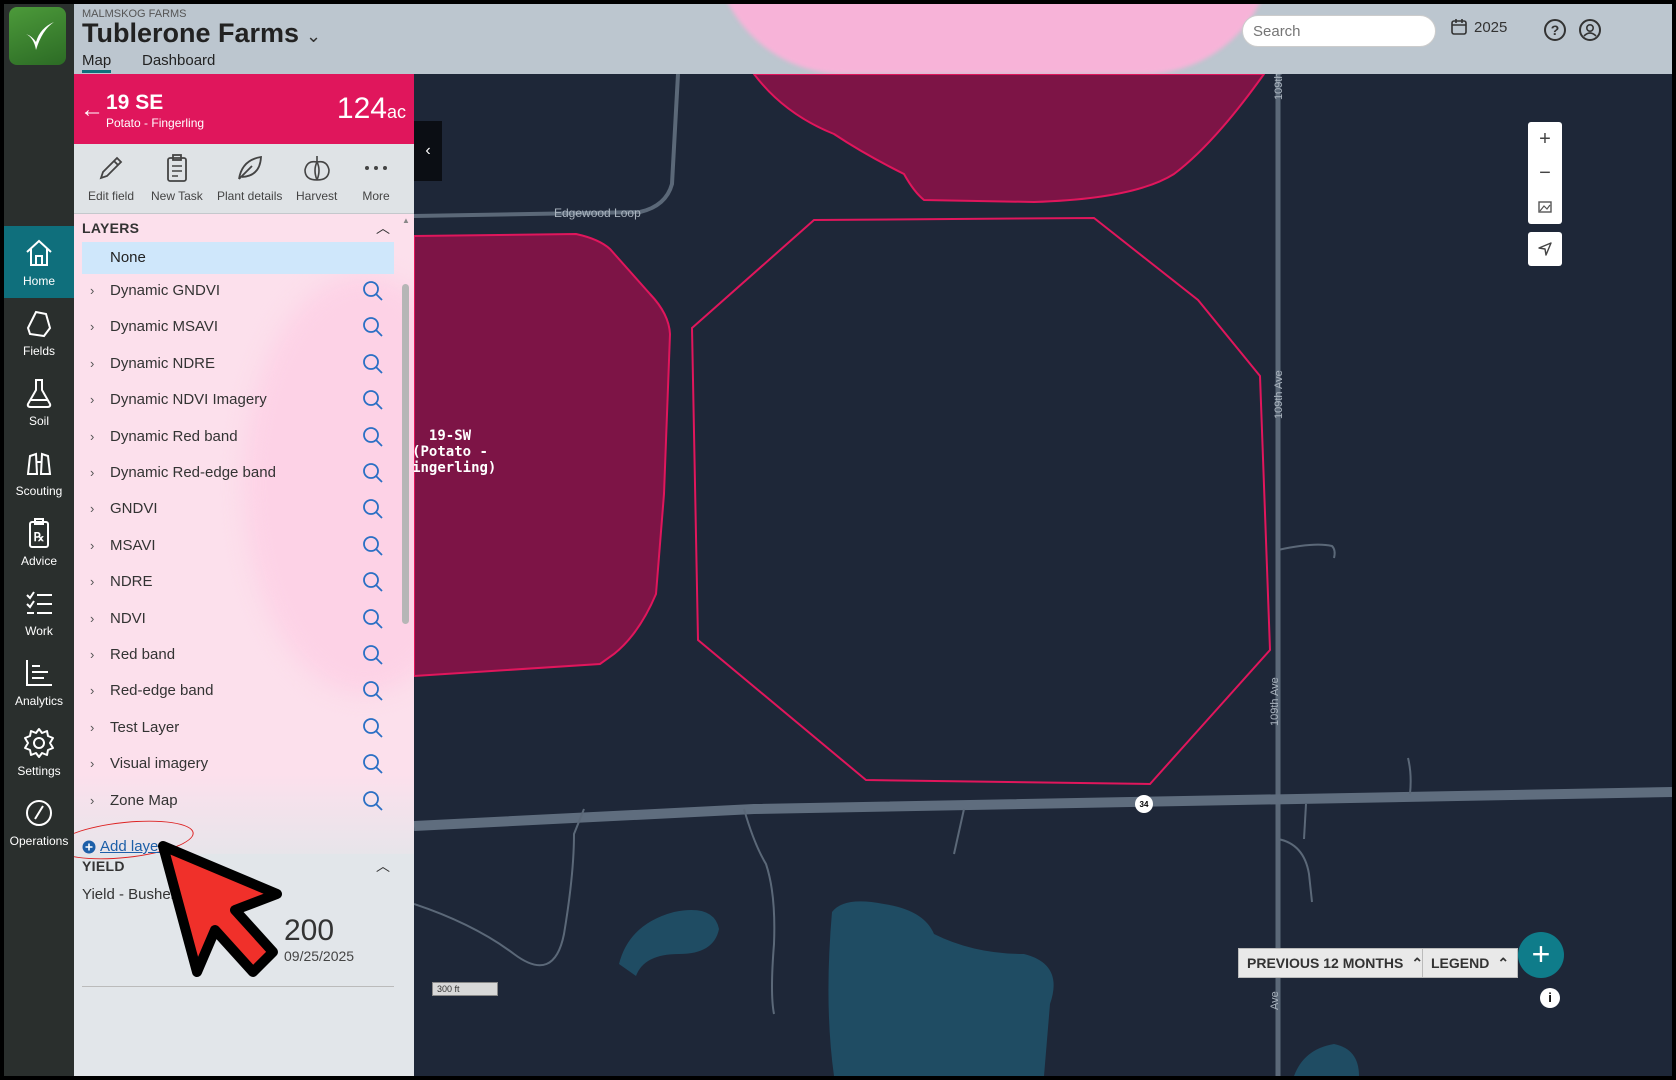 The width and height of the screenshot is (1676, 1080). I want to click on rail-item-work: Work, so click(39, 612).